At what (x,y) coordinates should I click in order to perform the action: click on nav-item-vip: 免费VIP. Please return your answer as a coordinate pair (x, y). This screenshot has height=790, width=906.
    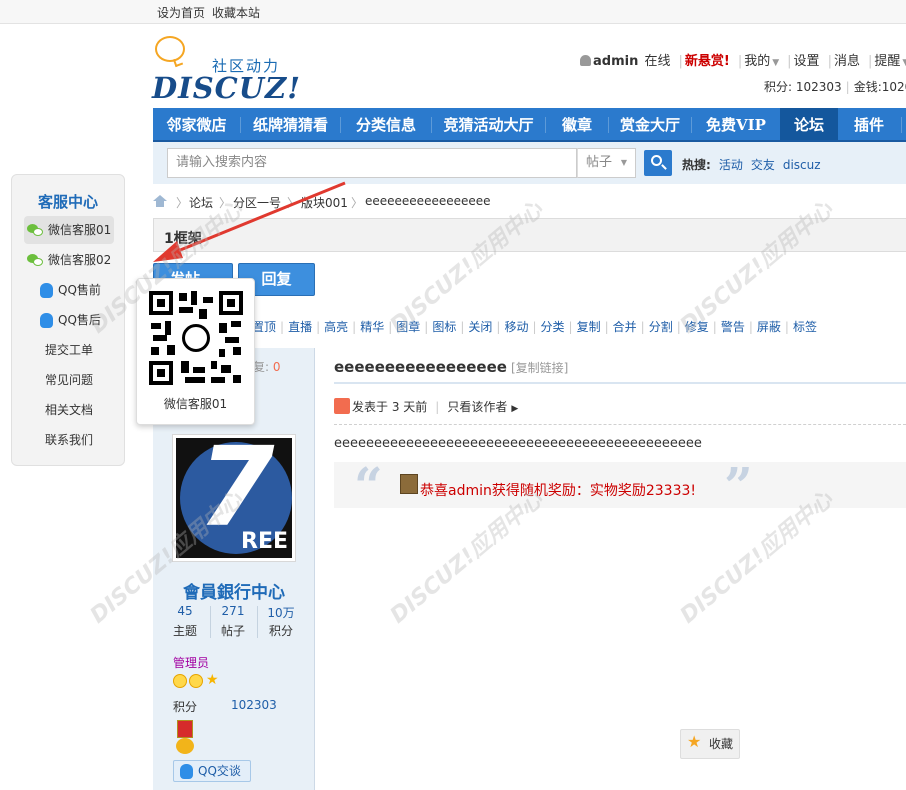
    Looking at the image, I should click on (736, 124).